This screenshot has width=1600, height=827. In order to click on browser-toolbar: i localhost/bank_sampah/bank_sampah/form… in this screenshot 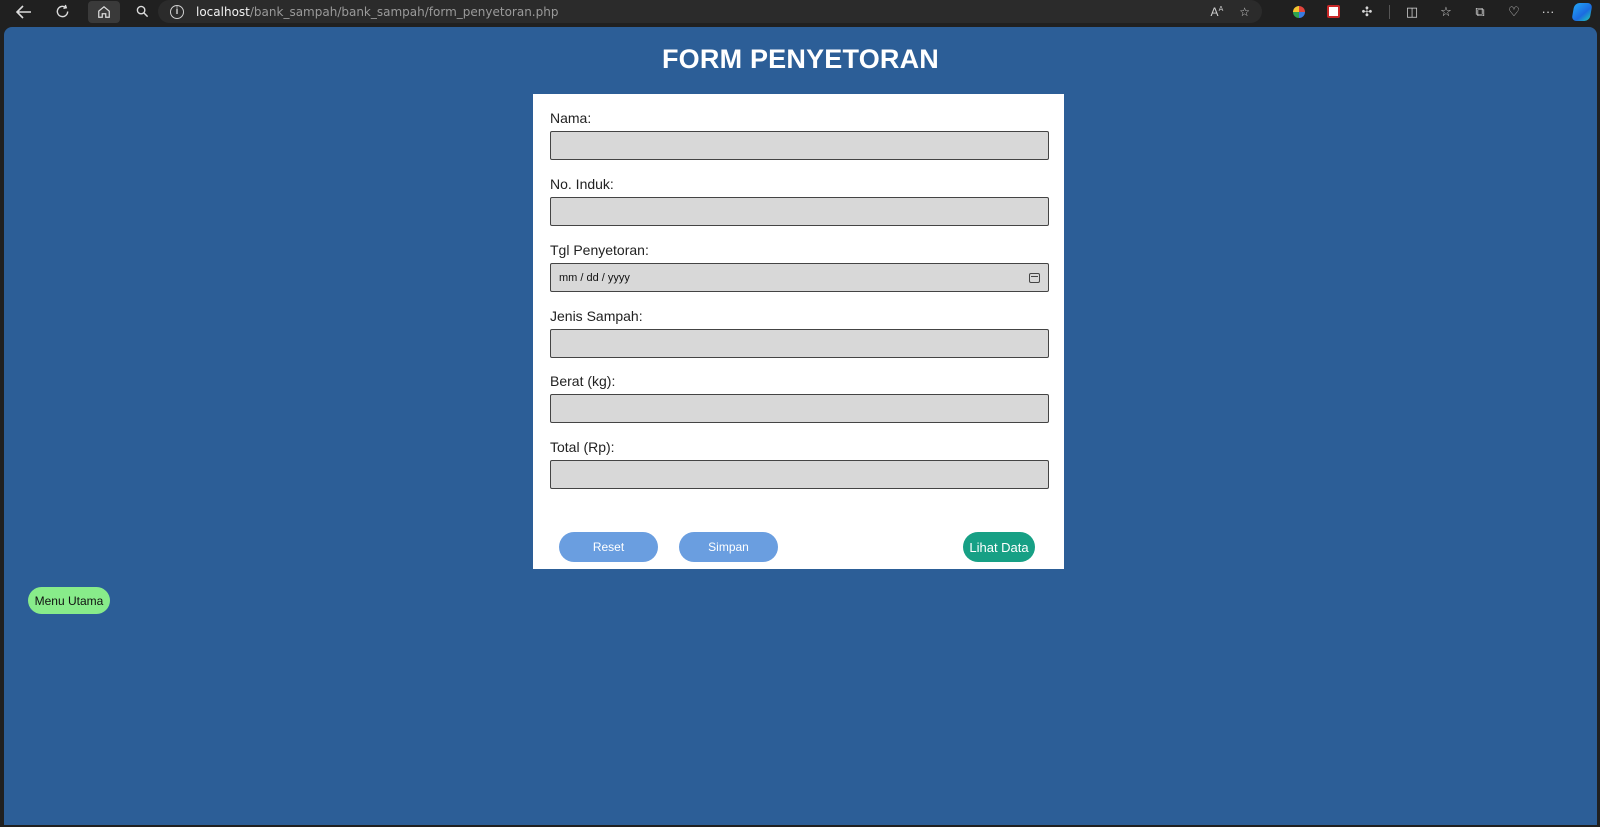, I will do `click(800, 11)`.